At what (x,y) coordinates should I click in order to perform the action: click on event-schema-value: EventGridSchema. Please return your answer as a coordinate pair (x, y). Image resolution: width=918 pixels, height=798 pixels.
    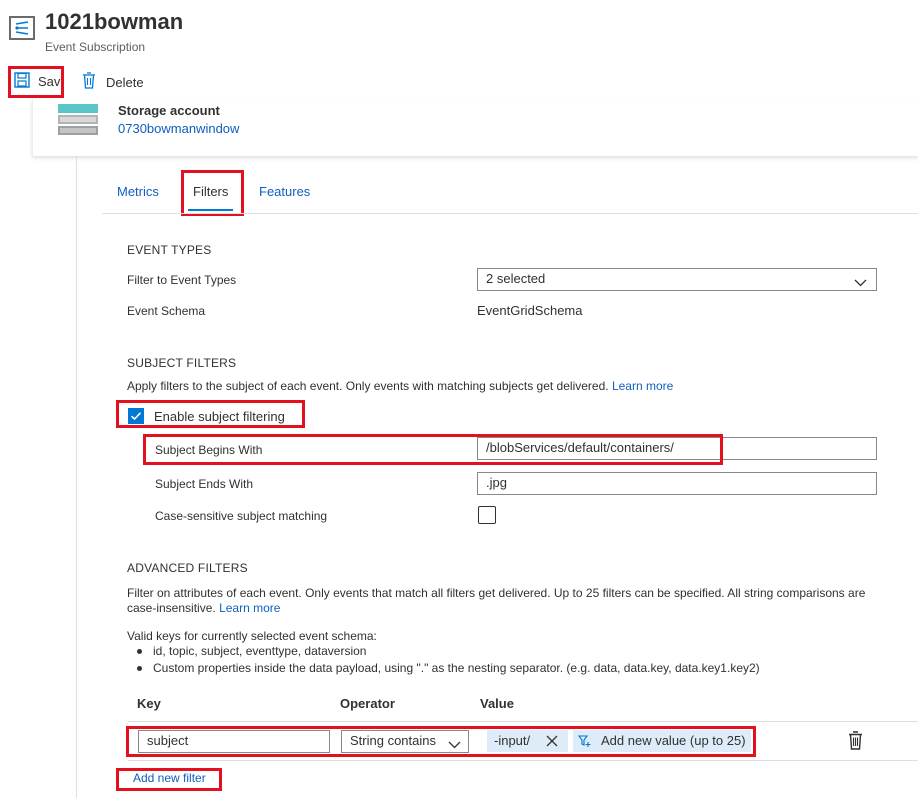
    Looking at the image, I should click on (530, 310).